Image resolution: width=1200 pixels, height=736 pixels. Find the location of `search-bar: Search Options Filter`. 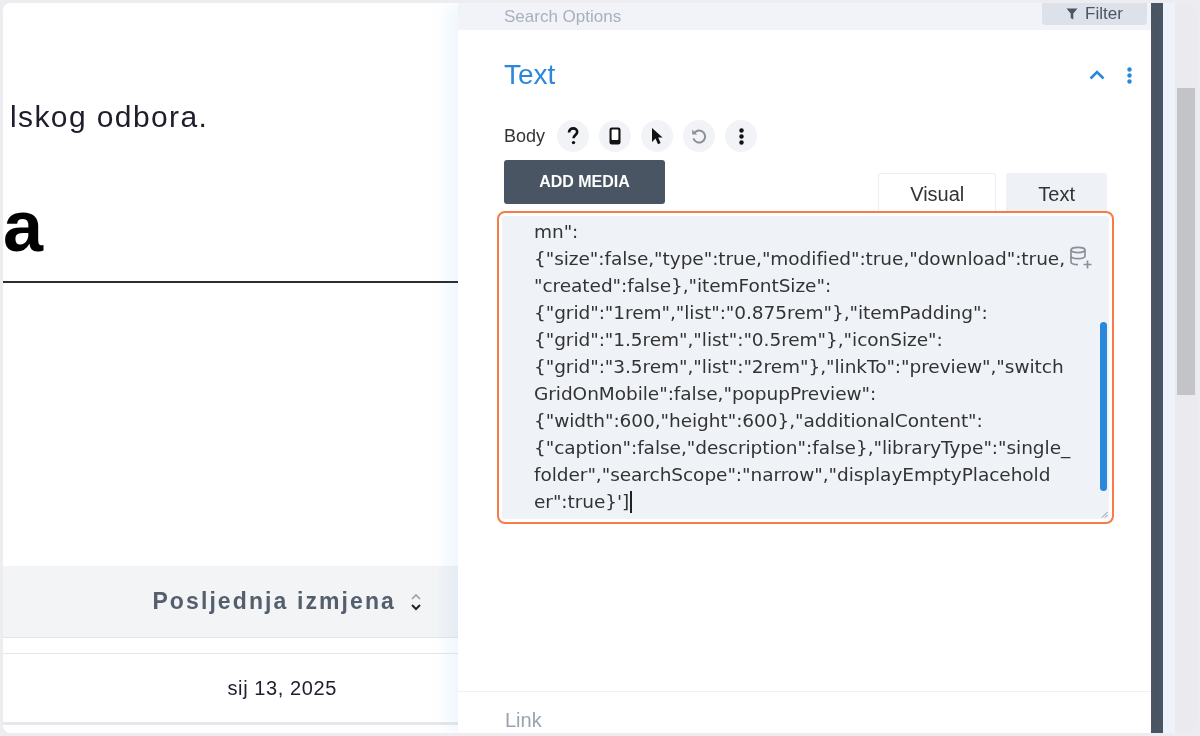

search-bar: Search Options Filter is located at coordinates (804, 16).